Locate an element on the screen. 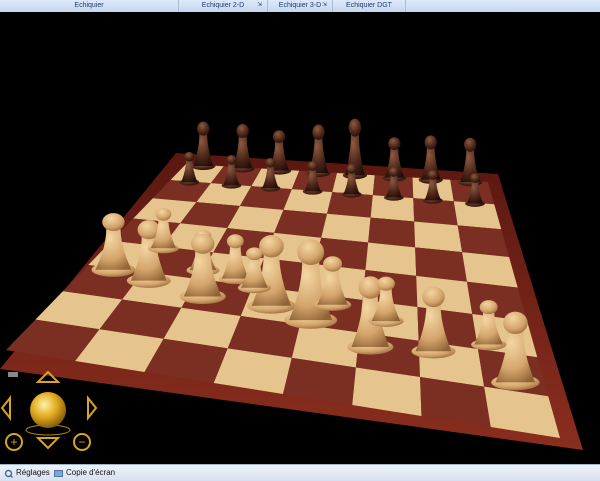 This screenshot has width=600, height=481. arrow-up-icon is located at coordinates (48, 376).